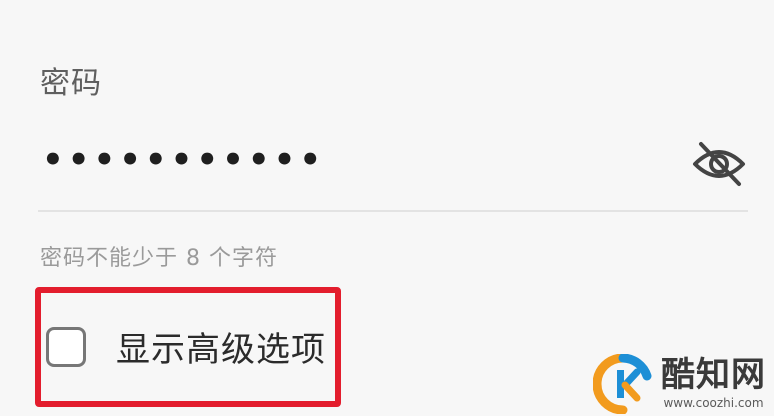 The width and height of the screenshot is (774, 416). Describe the element at coordinates (221, 346) in the screenshot. I see `advanced-options-label: 显示高级选项` at that location.